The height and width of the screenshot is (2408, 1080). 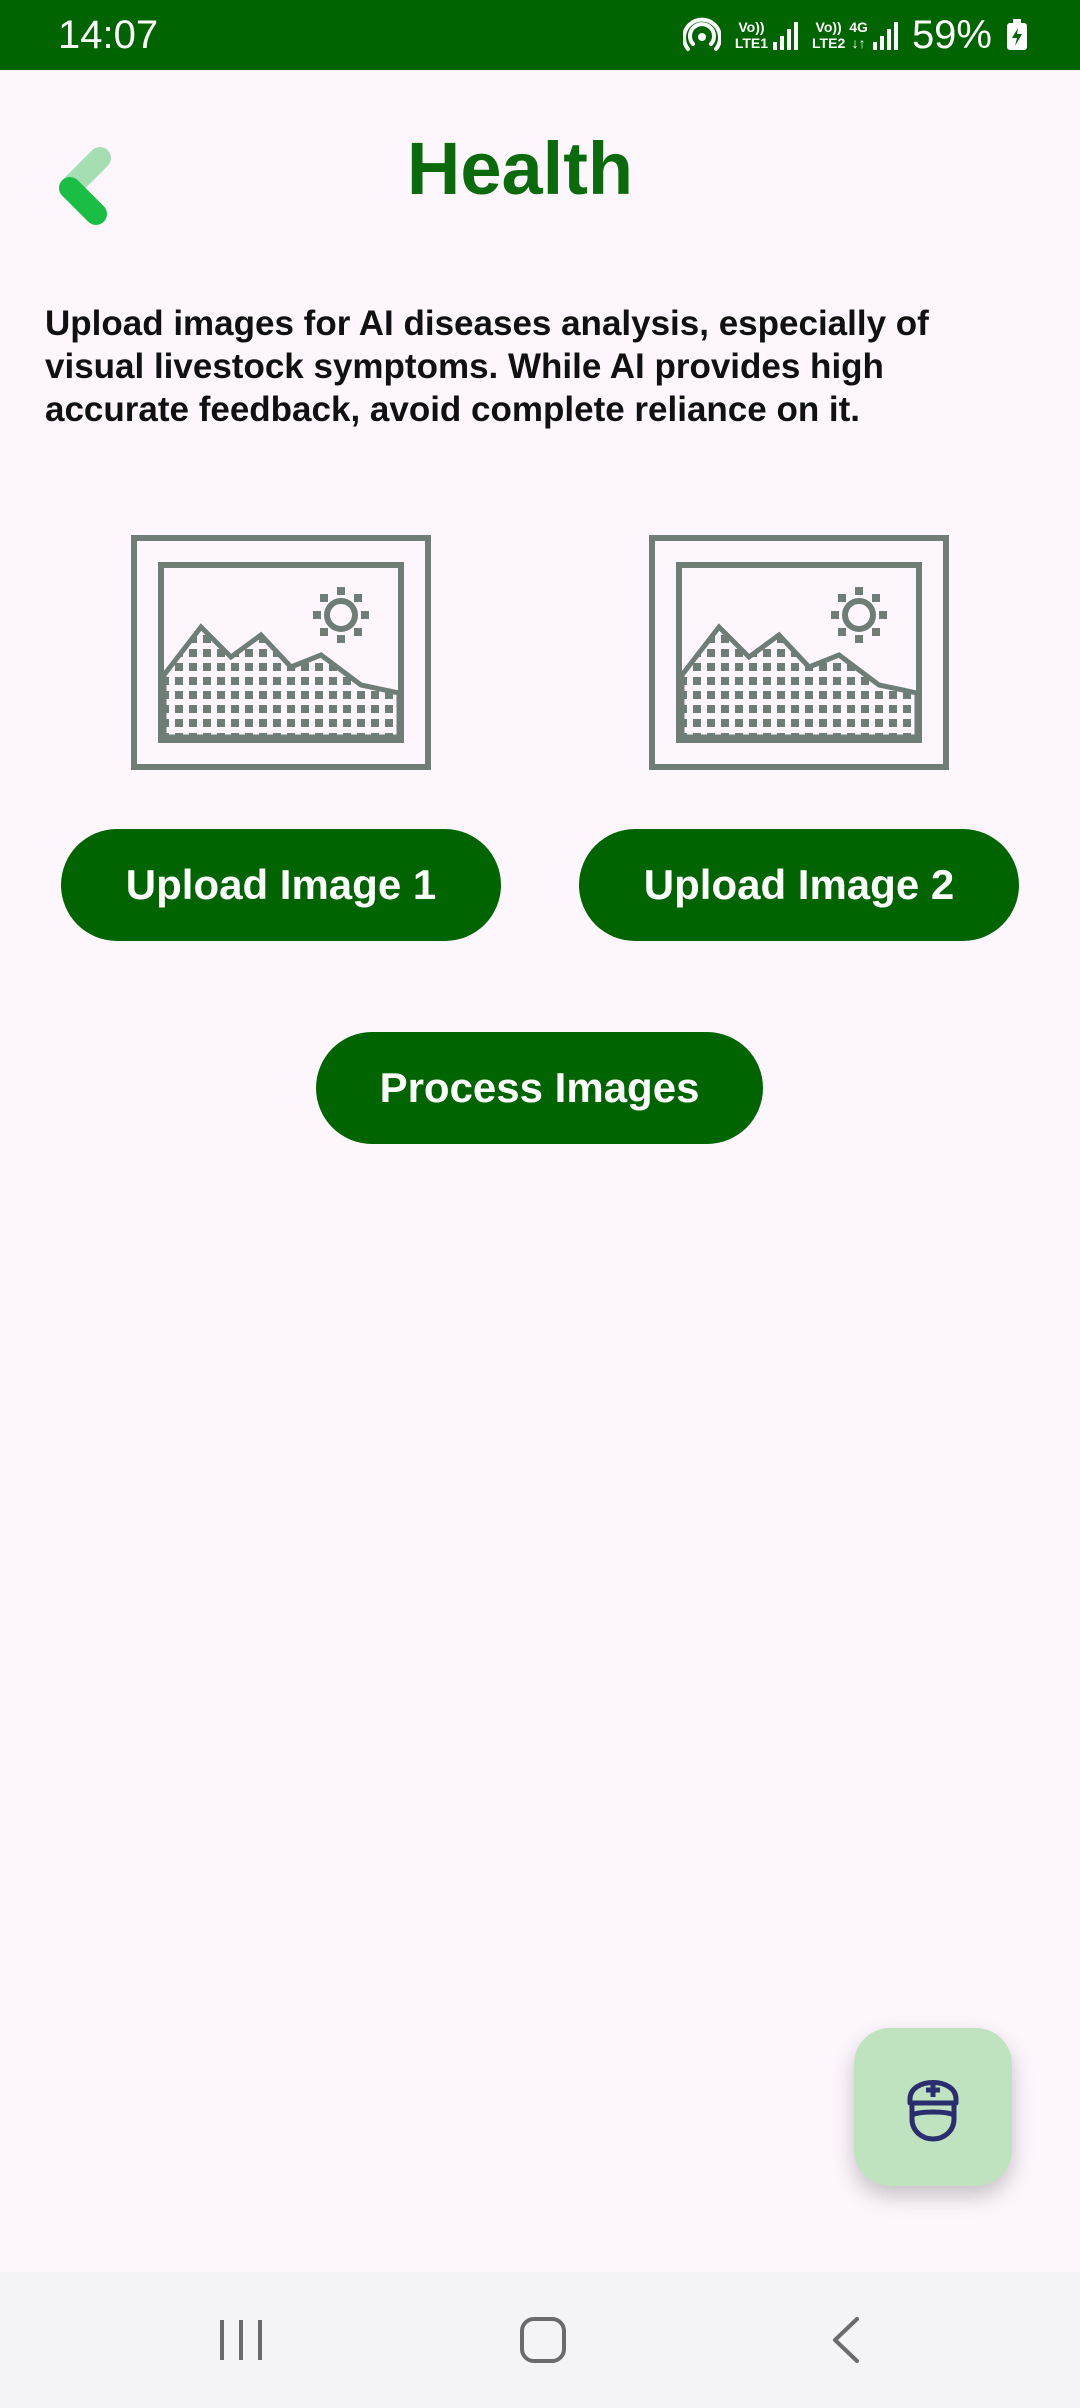 I want to click on process-images-button: Process Images, so click(x=539, y=1088).